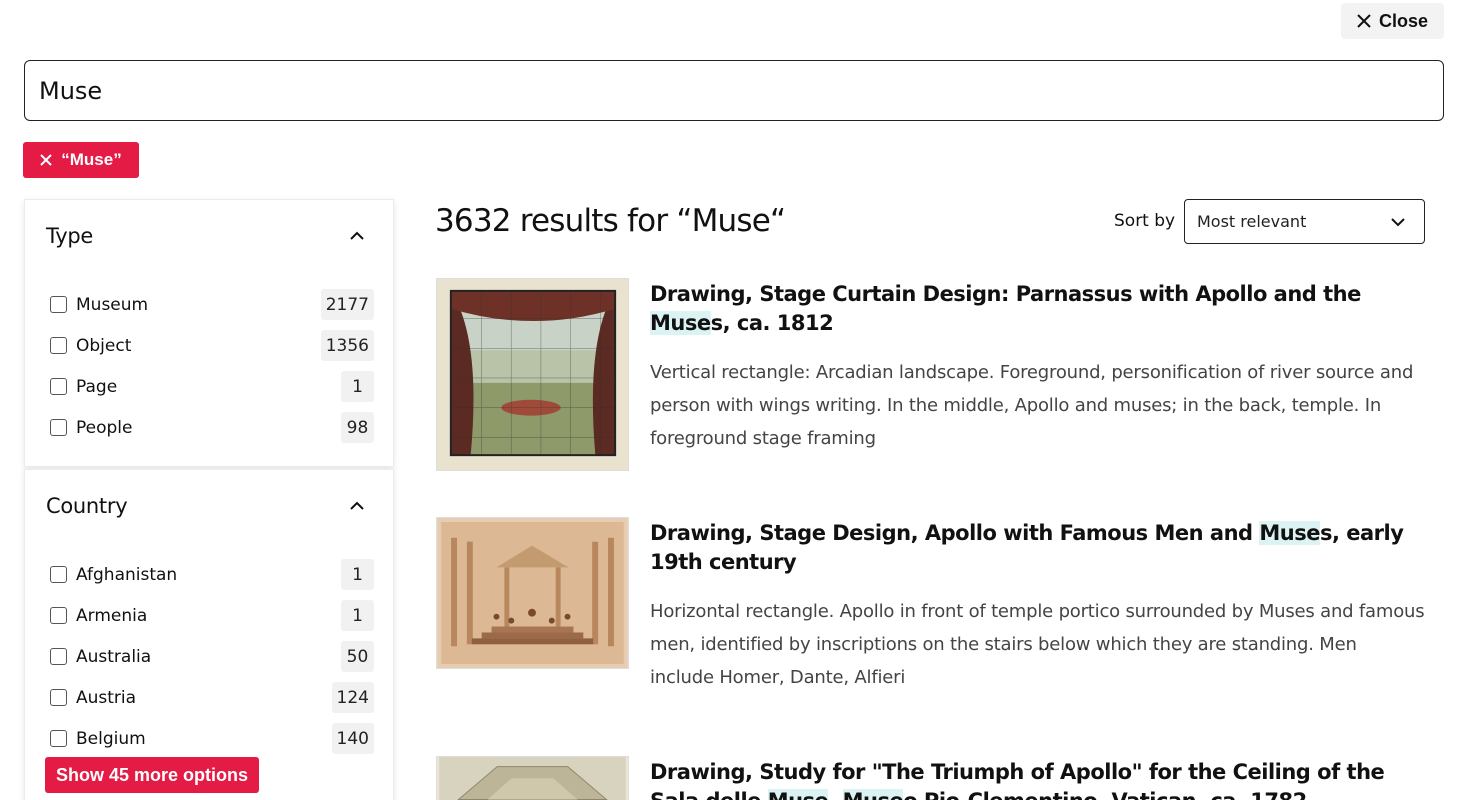  What do you see at coordinates (46, 160) in the screenshot?
I see `remove-filter-icon` at bounding box center [46, 160].